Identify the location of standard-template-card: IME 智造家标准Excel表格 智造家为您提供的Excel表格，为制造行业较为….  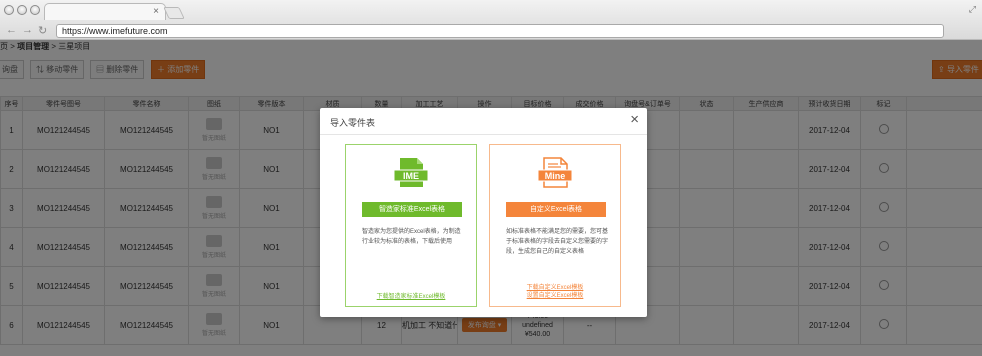
(411, 225).